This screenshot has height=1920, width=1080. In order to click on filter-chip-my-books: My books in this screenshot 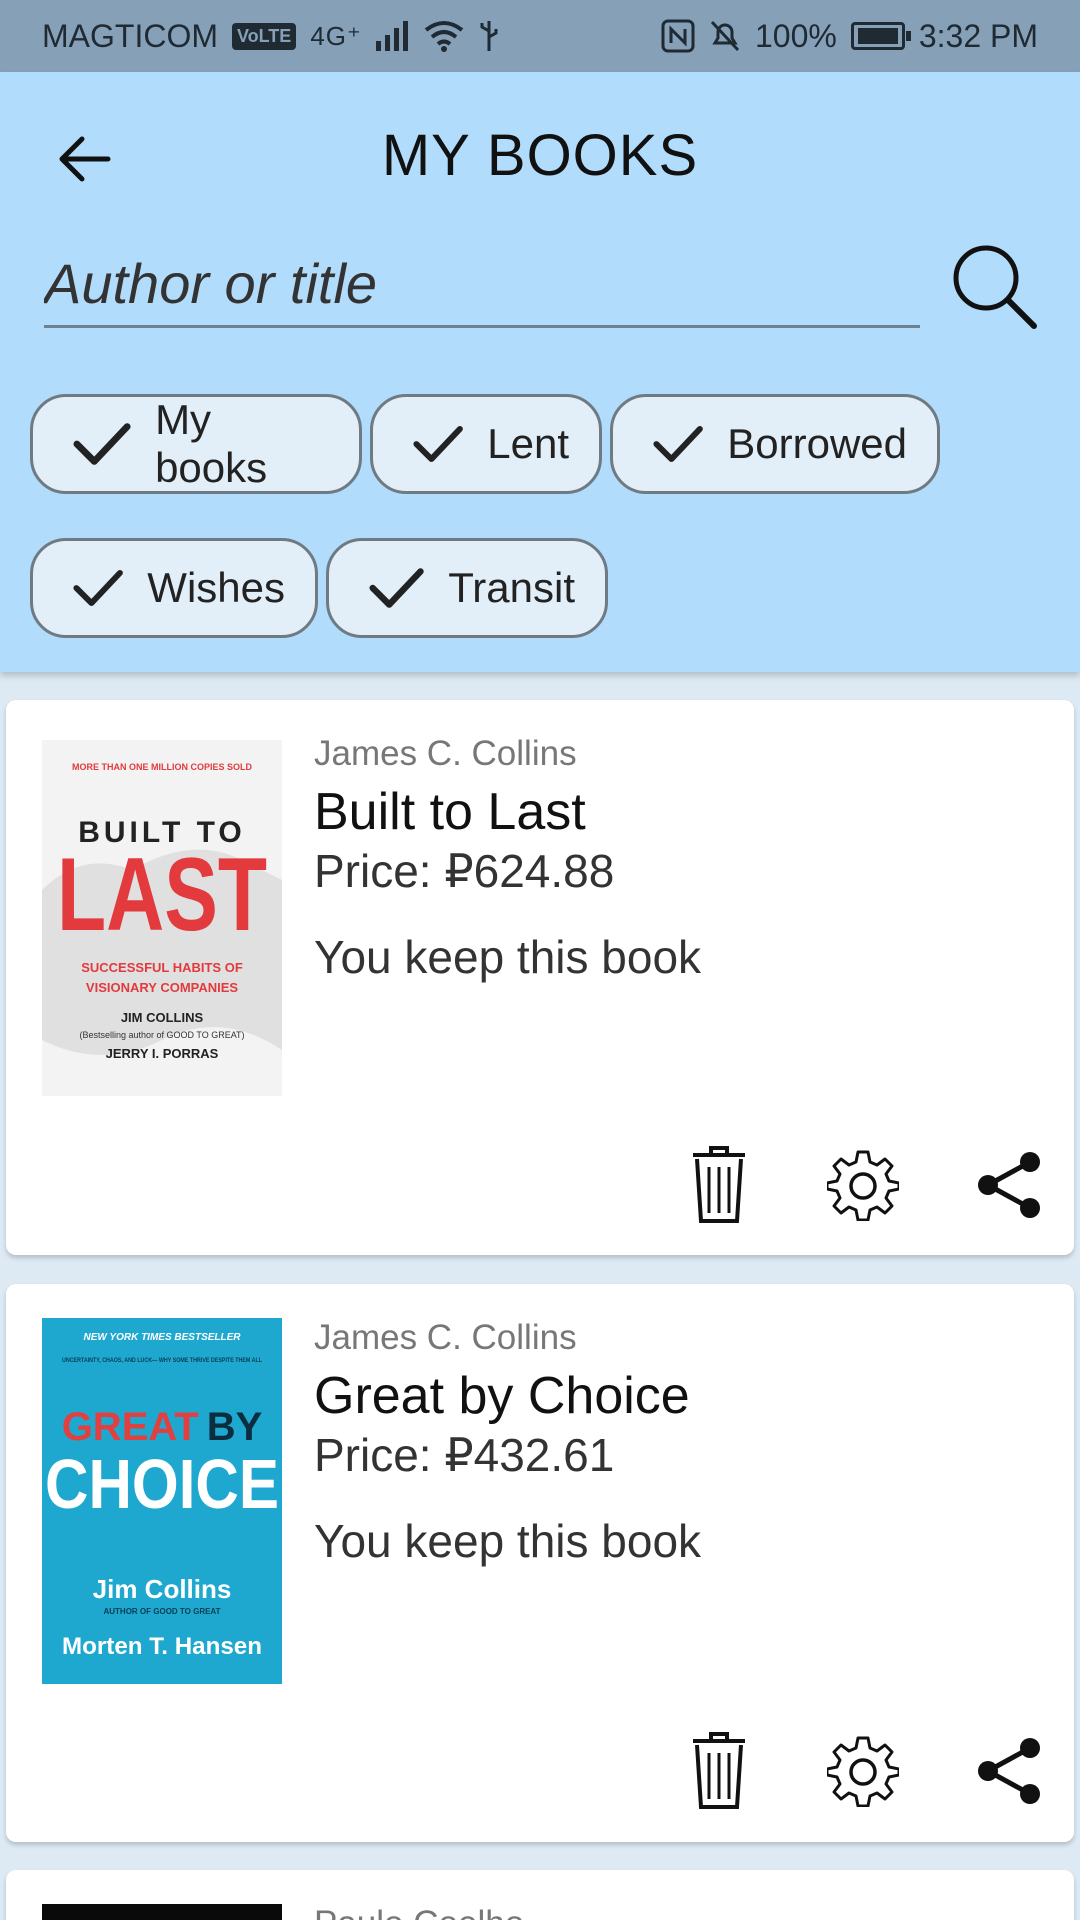, I will do `click(196, 444)`.